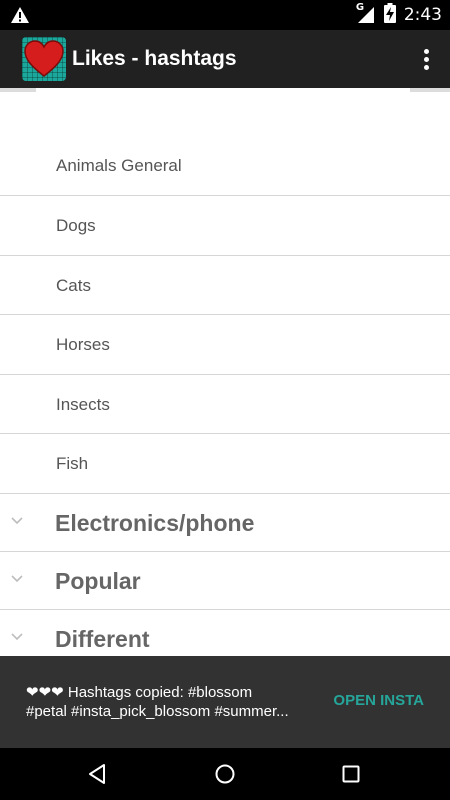 This screenshot has height=800, width=450. I want to click on list-item: Cats, so click(225, 286).